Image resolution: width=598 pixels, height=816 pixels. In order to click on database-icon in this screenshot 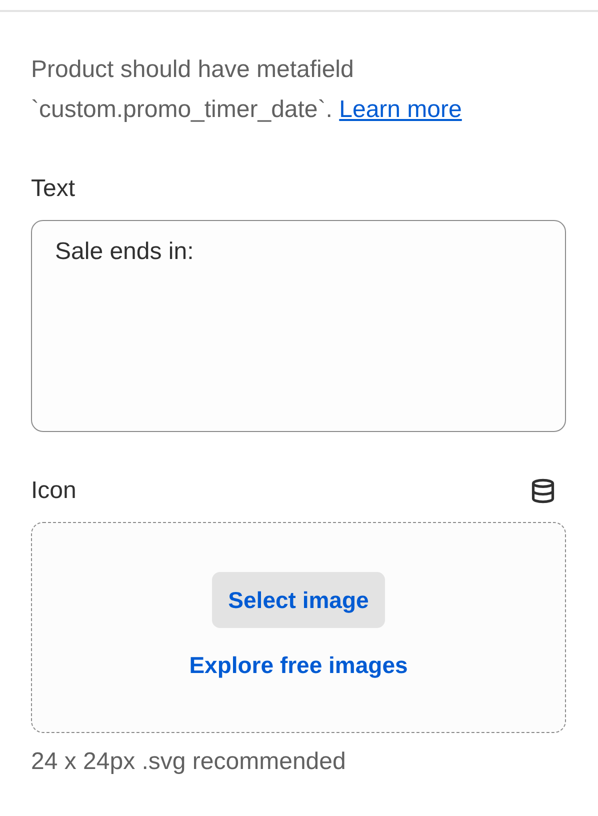, I will do `click(543, 491)`.